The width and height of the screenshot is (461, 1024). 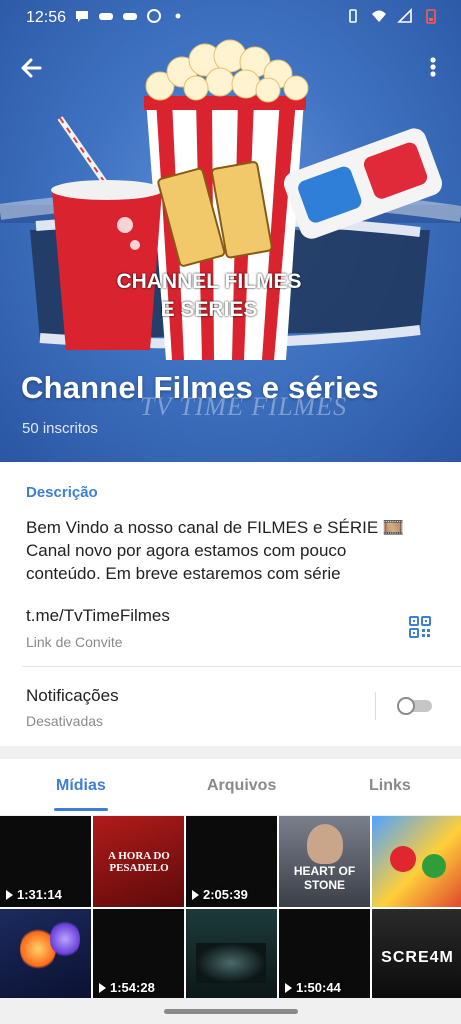 What do you see at coordinates (231, 861) in the screenshot?
I see `media-item: 2:05:39` at bounding box center [231, 861].